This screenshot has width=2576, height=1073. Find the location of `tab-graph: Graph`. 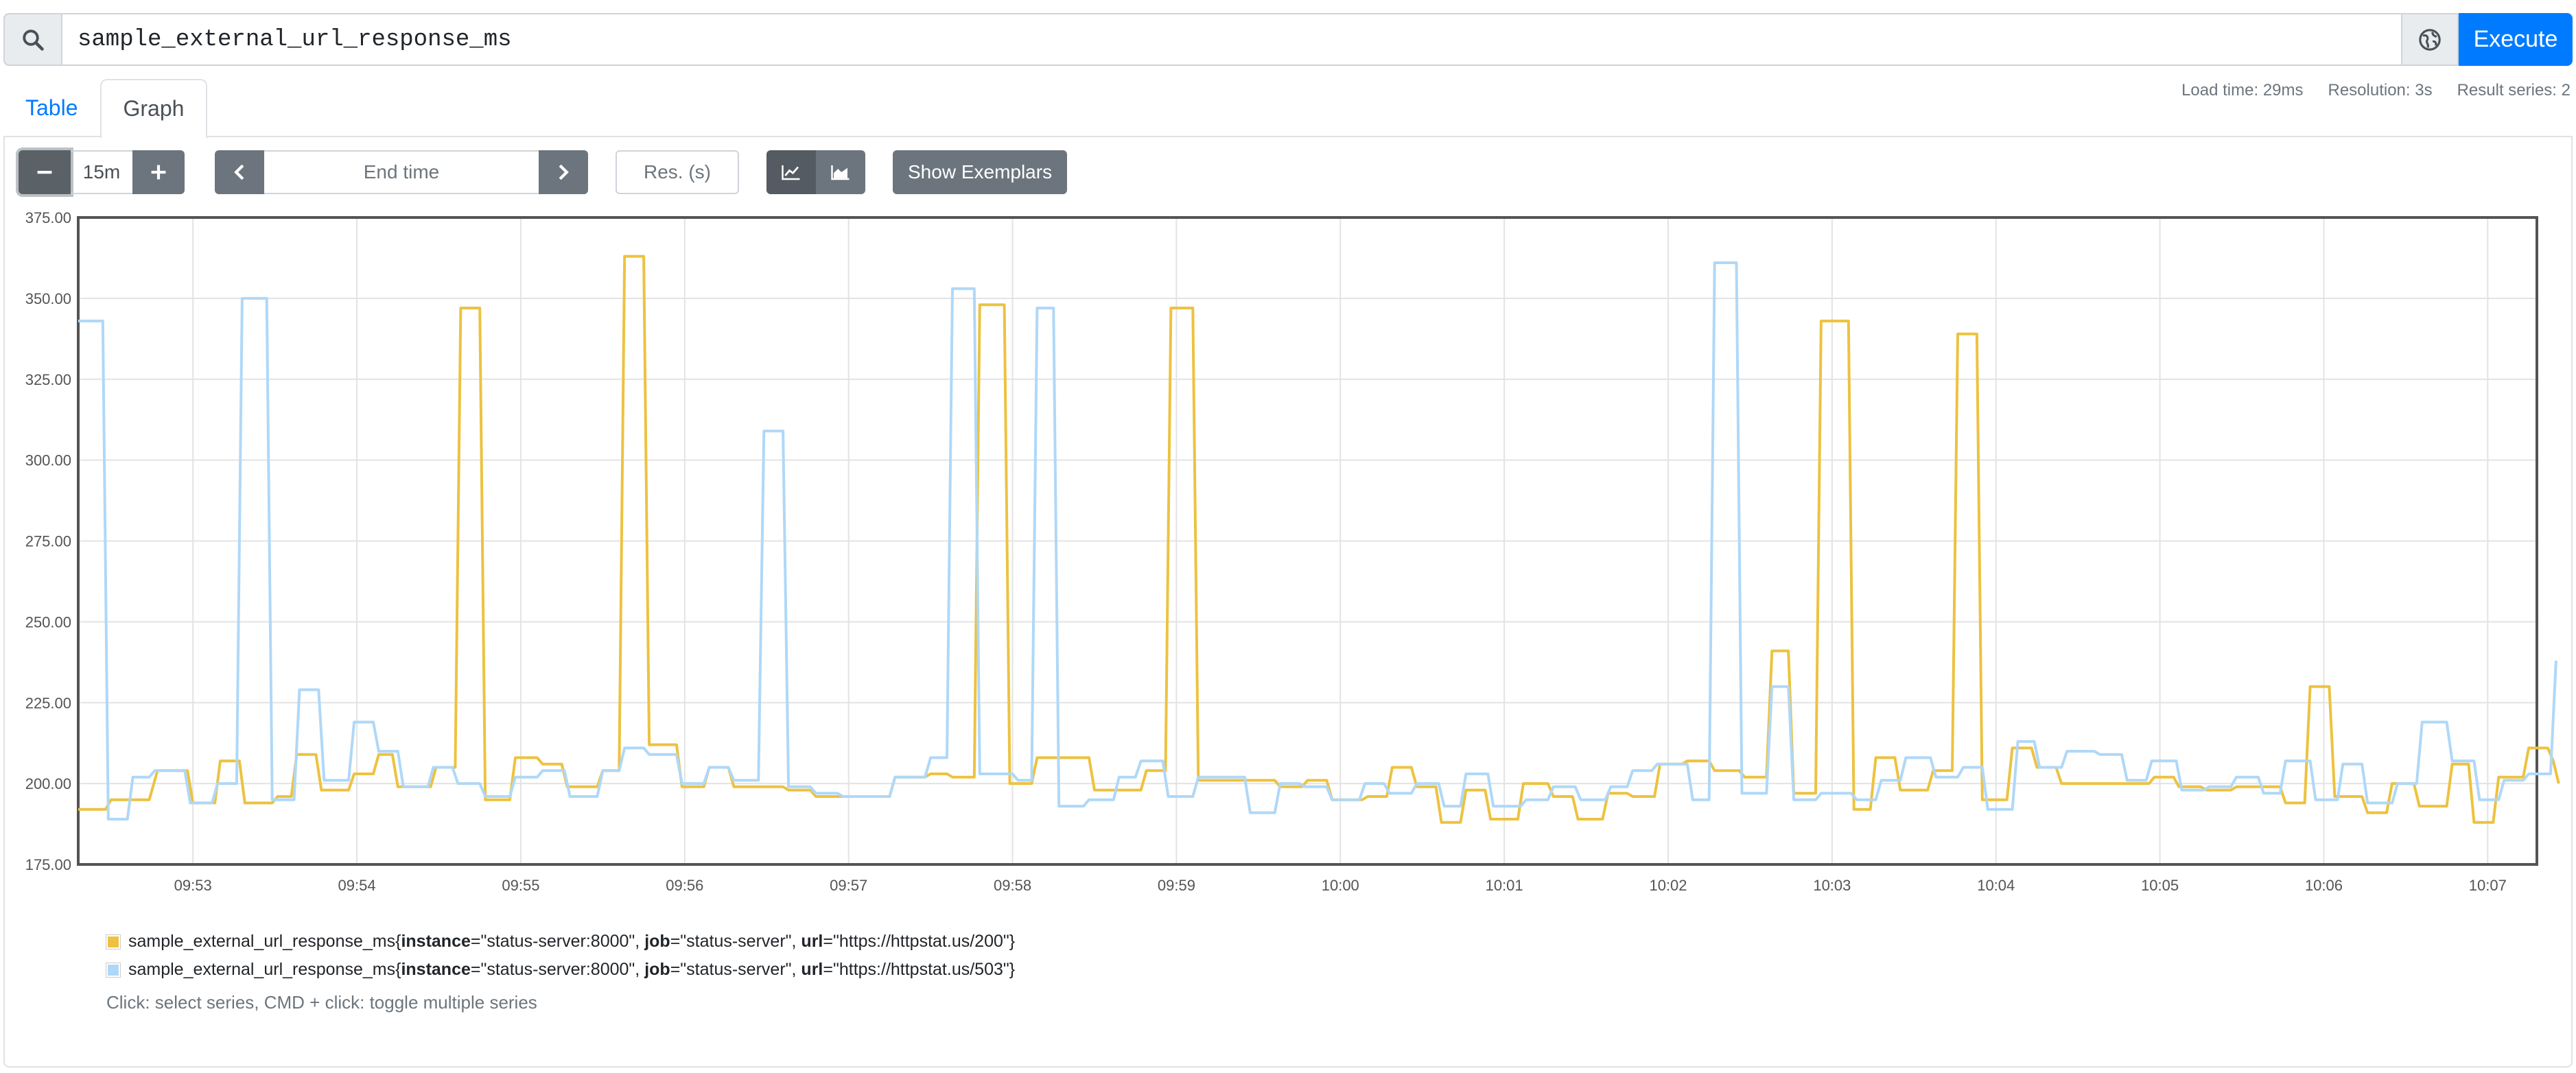

tab-graph: Graph is located at coordinates (153, 109).